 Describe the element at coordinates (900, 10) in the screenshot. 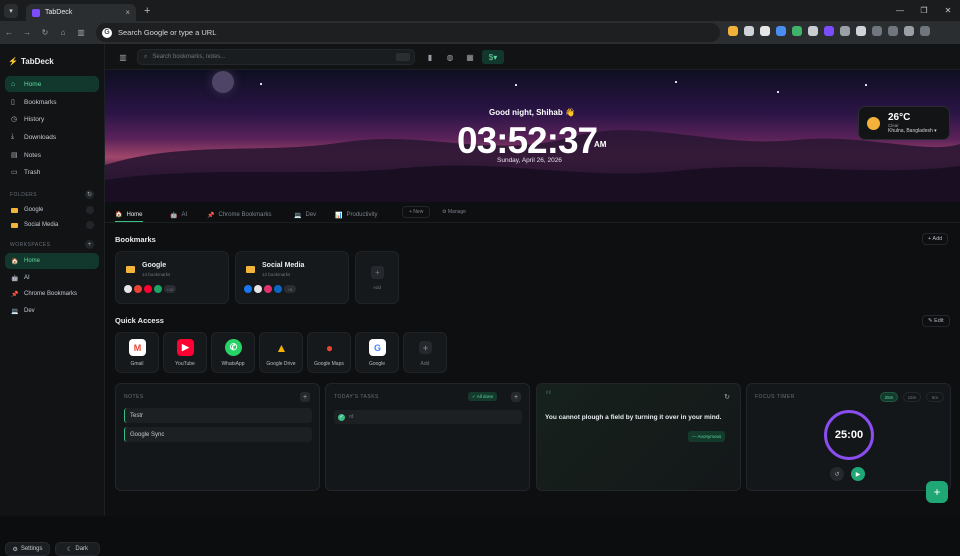

I see `minimize-button: —` at that location.